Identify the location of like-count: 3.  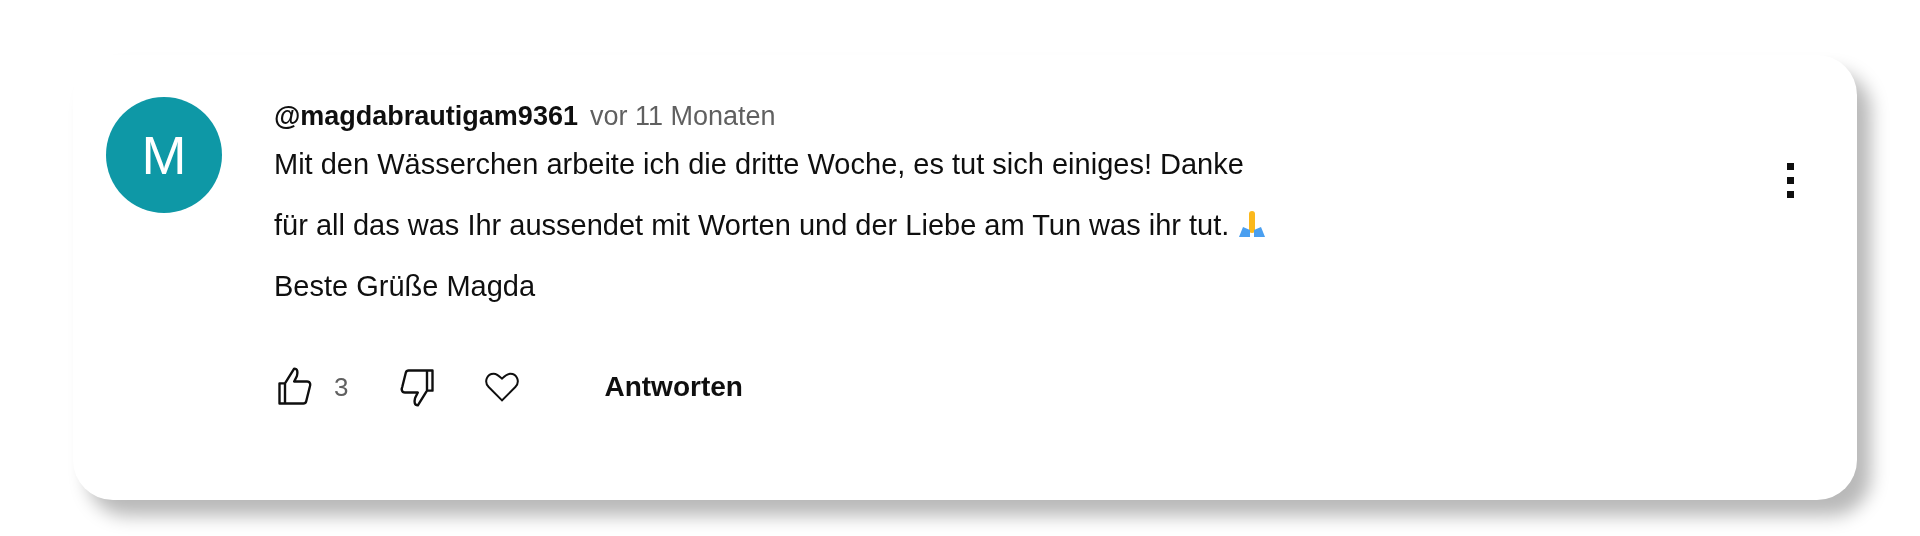
(341, 387).